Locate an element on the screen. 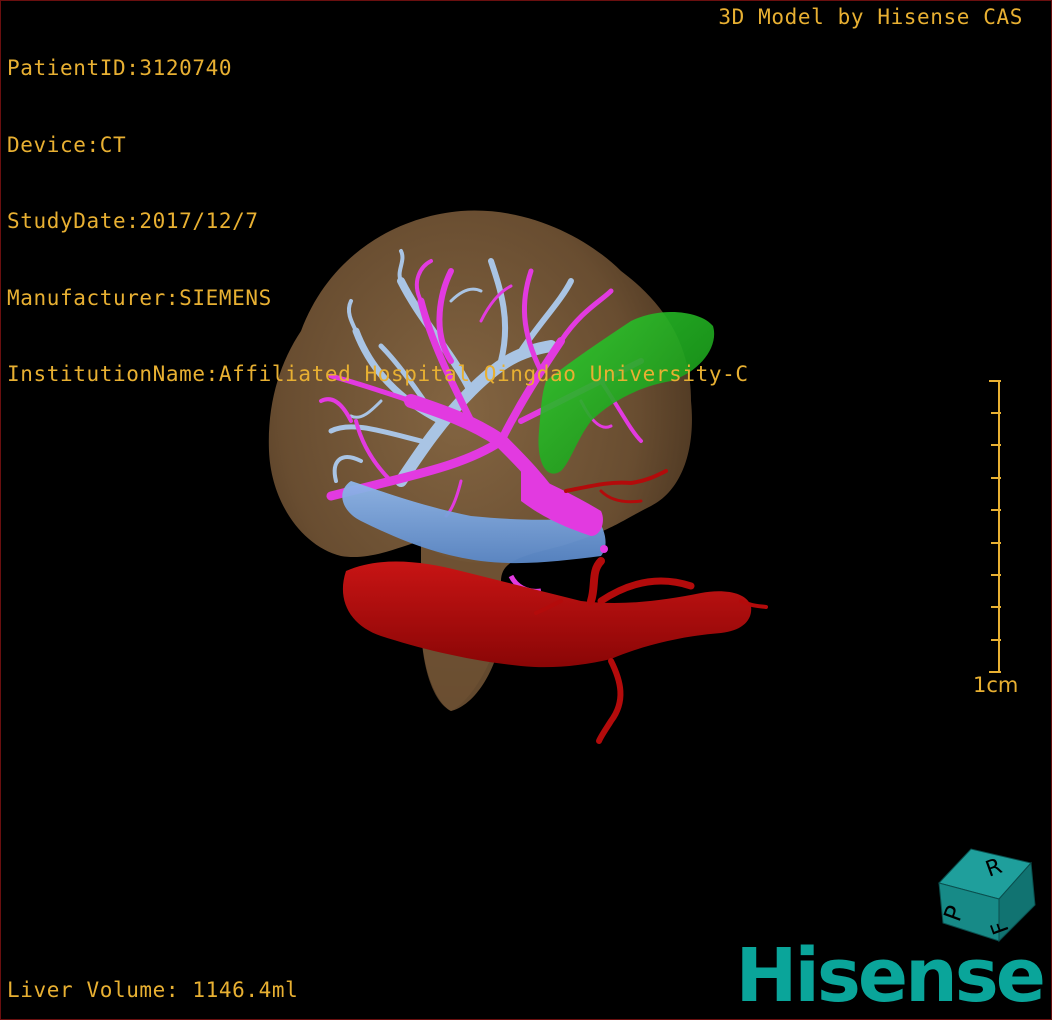 The height and width of the screenshot is (1020, 1052). aorta is located at coordinates (547, 614).